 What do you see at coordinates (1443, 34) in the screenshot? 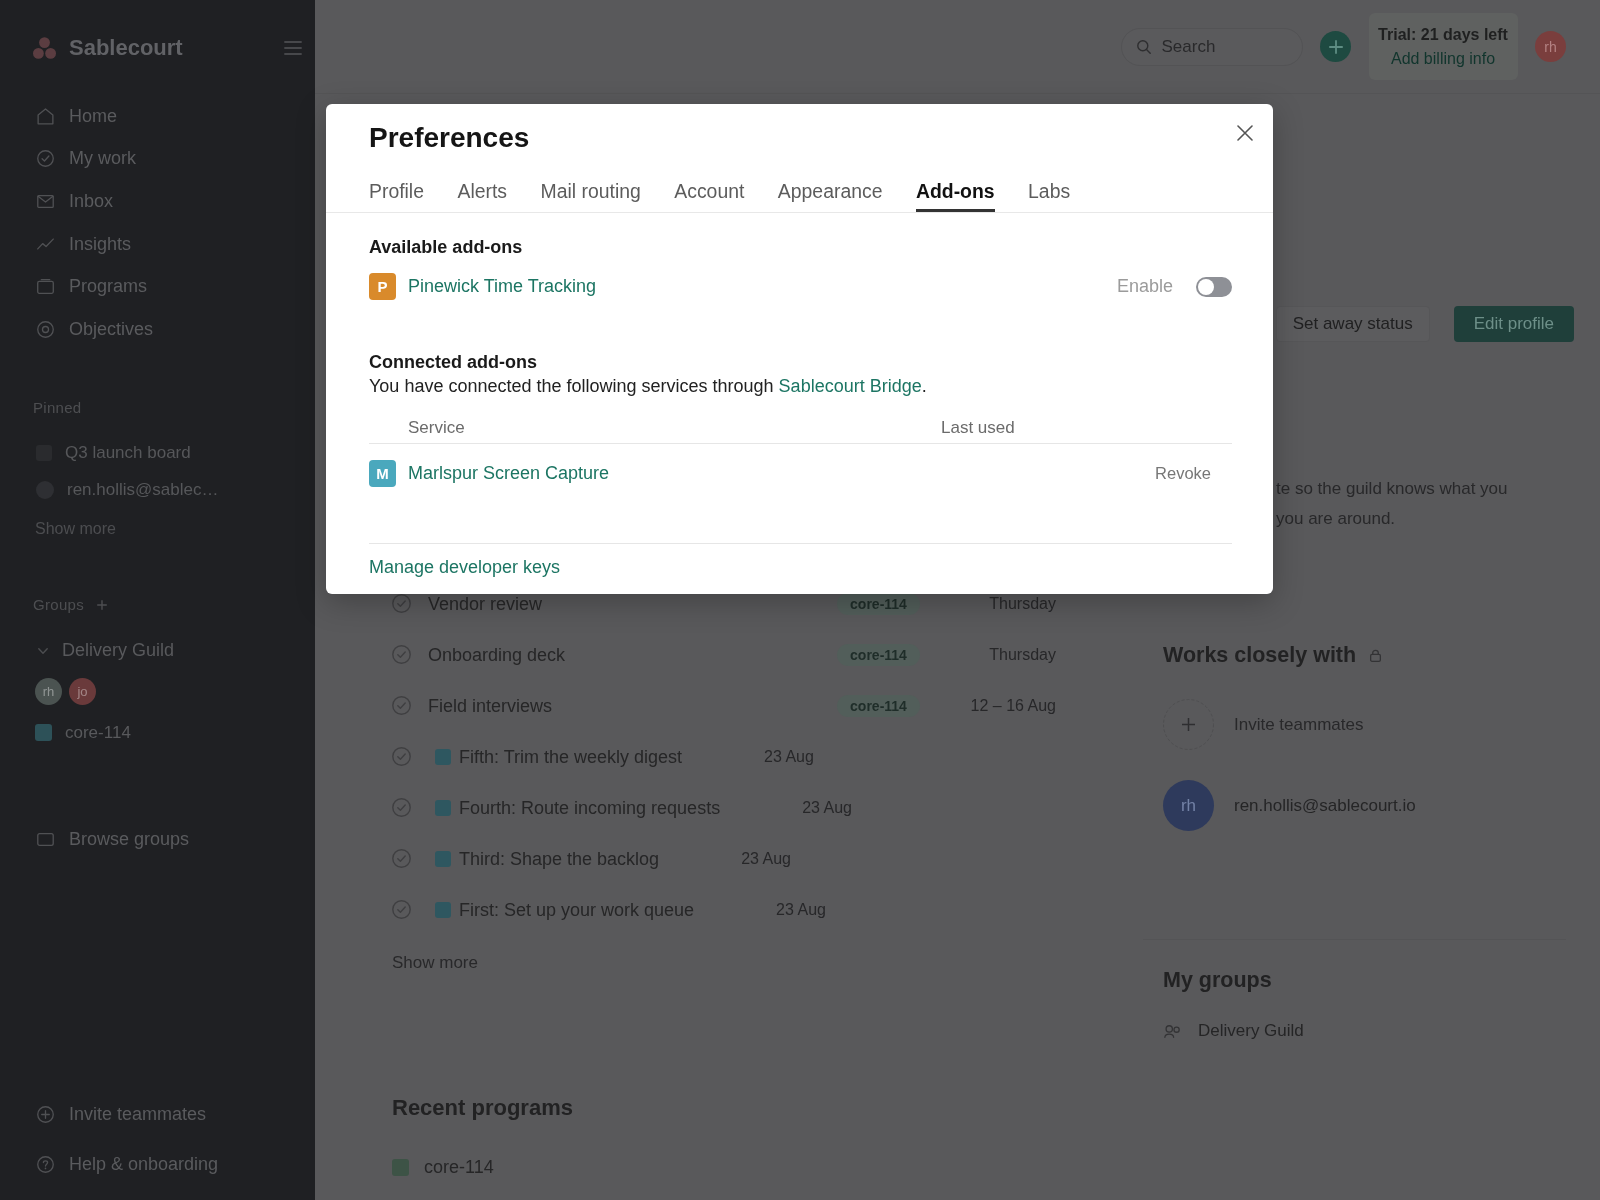
I see `trial-status: Trial: 21 days left` at bounding box center [1443, 34].